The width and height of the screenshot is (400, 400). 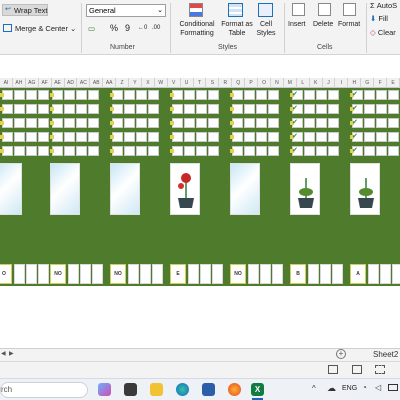 I want to click on currency-icon: ▭, so click(x=91, y=29).